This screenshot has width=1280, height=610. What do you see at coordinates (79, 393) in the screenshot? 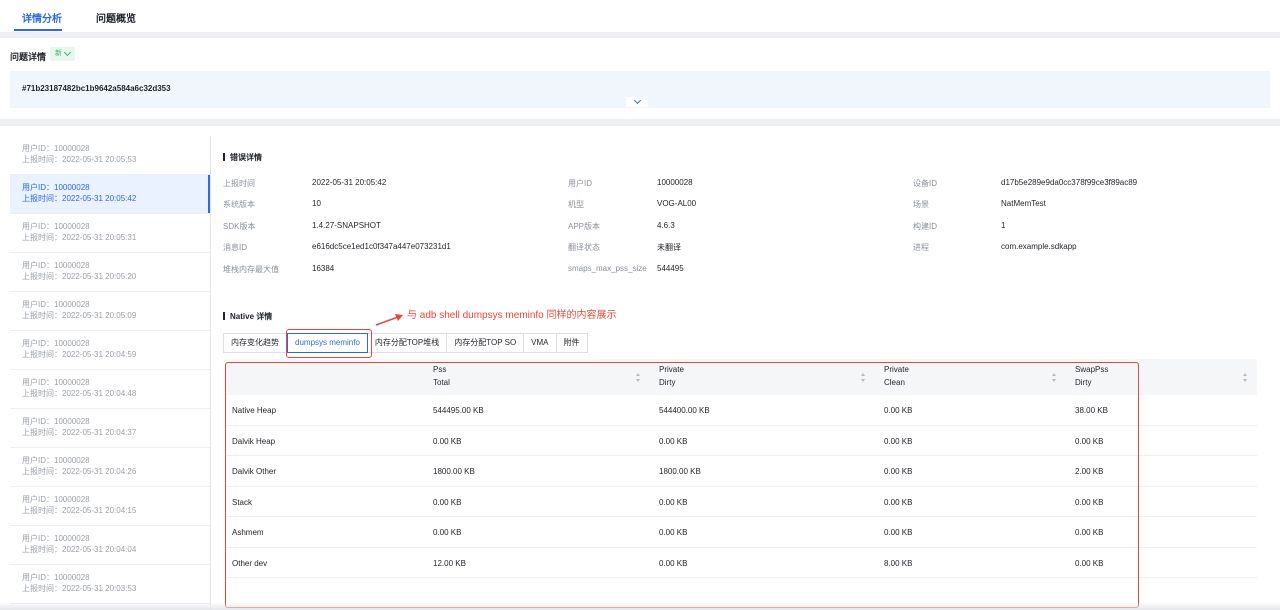
I see `report-time: 上报时间：2022-05-31 20:04:48` at bounding box center [79, 393].